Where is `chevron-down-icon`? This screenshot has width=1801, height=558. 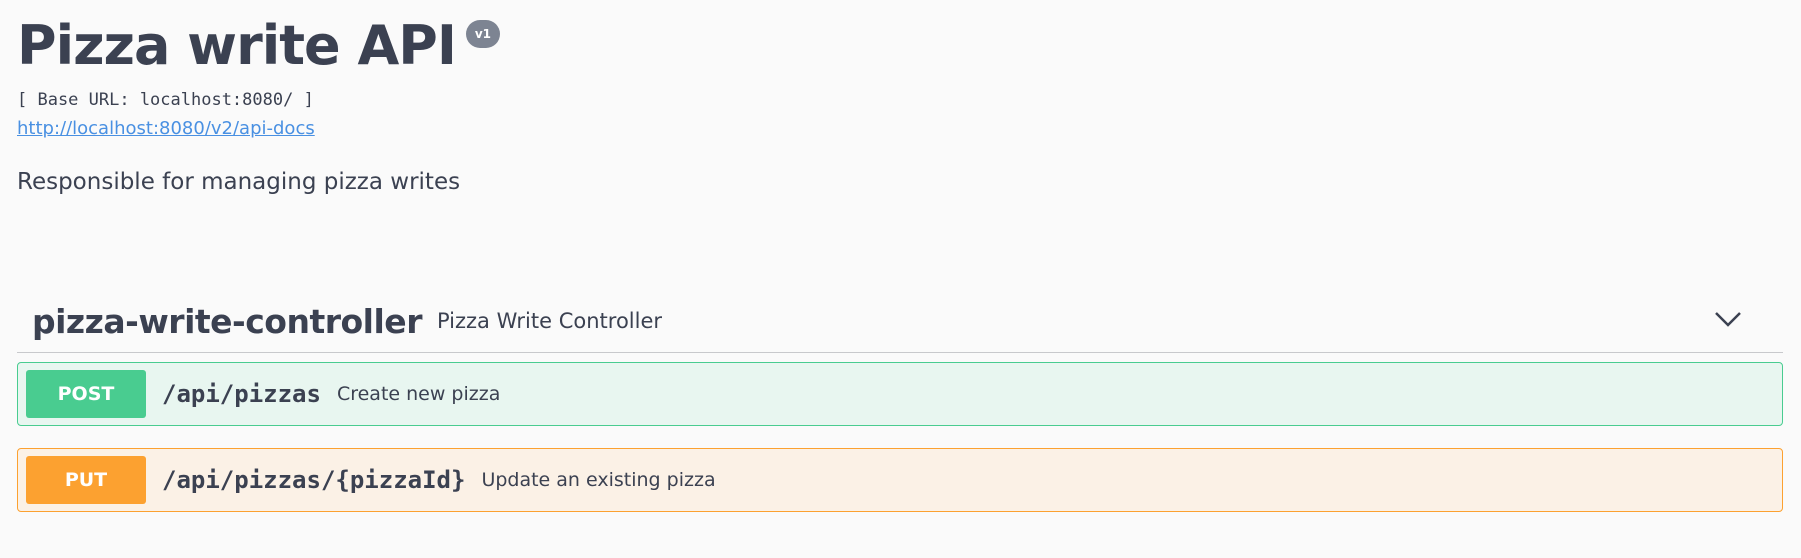
chevron-down-icon is located at coordinates (1728, 319).